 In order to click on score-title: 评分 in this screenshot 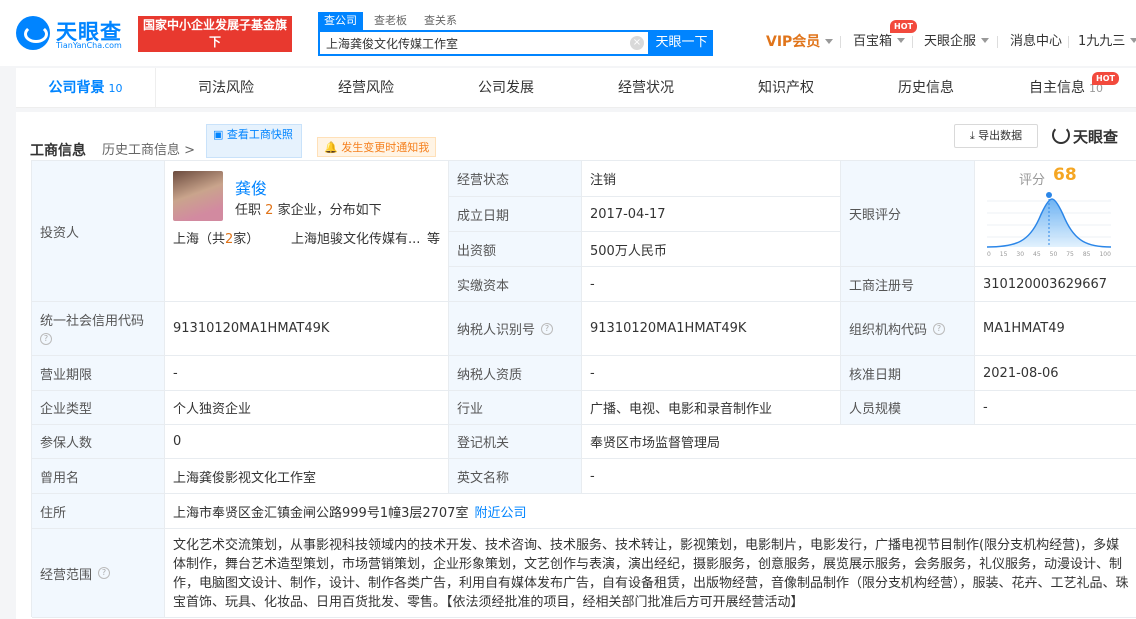, I will do `click(1032, 180)`.